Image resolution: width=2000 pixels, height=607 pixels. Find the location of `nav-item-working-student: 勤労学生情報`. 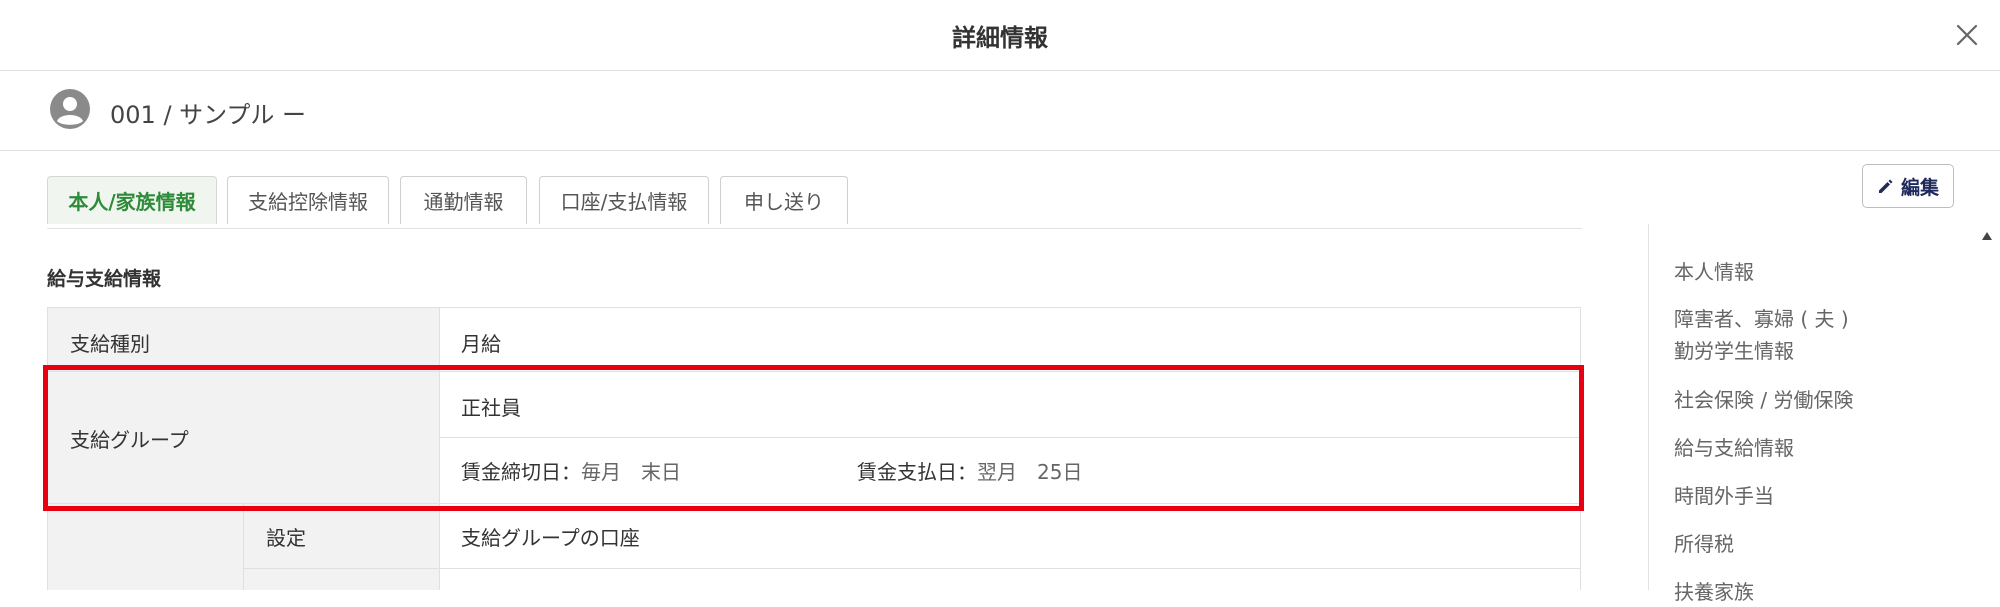

nav-item-working-student: 勤労学生情報 is located at coordinates (1734, 351).